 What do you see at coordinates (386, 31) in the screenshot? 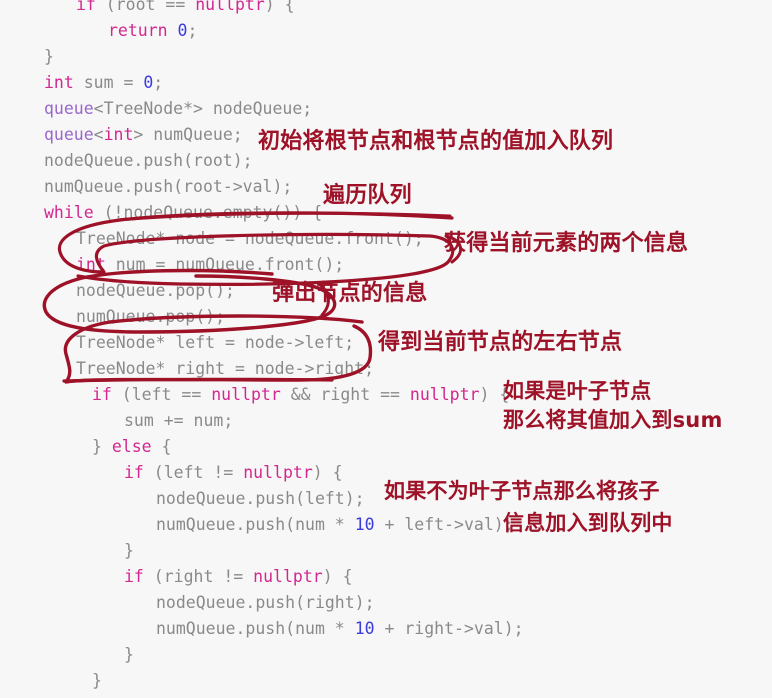
I see `code-line: return 0;` at bounding box center [386, 31].